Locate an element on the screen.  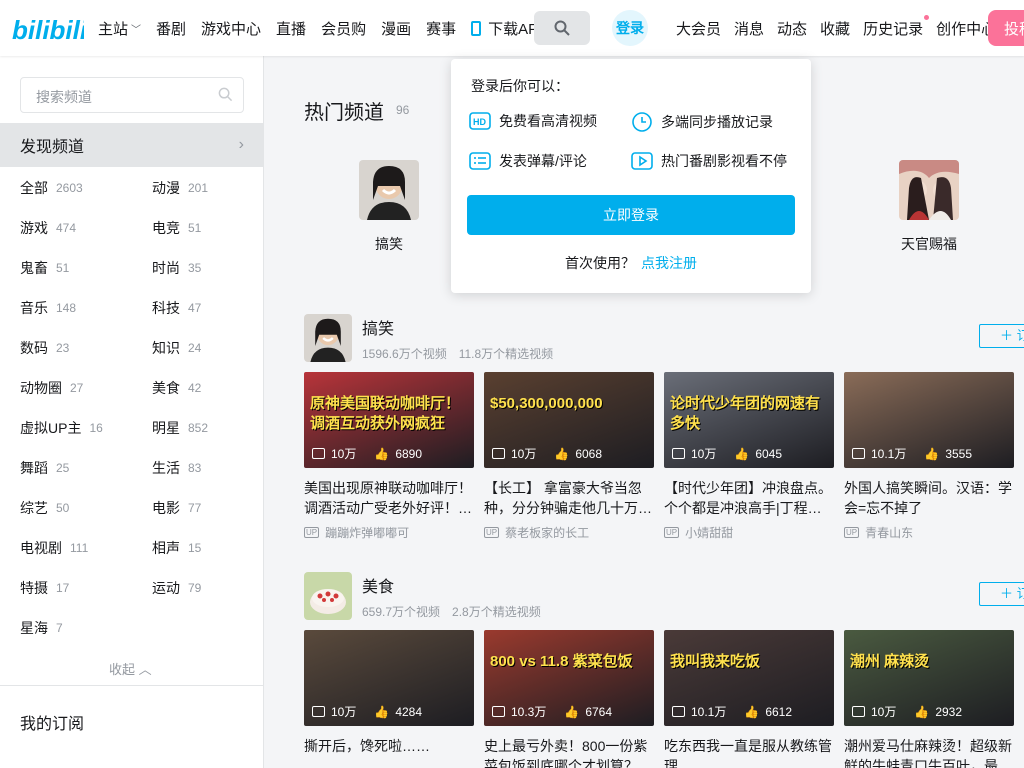
category-count: 111 is located at coordinates (79, 548).